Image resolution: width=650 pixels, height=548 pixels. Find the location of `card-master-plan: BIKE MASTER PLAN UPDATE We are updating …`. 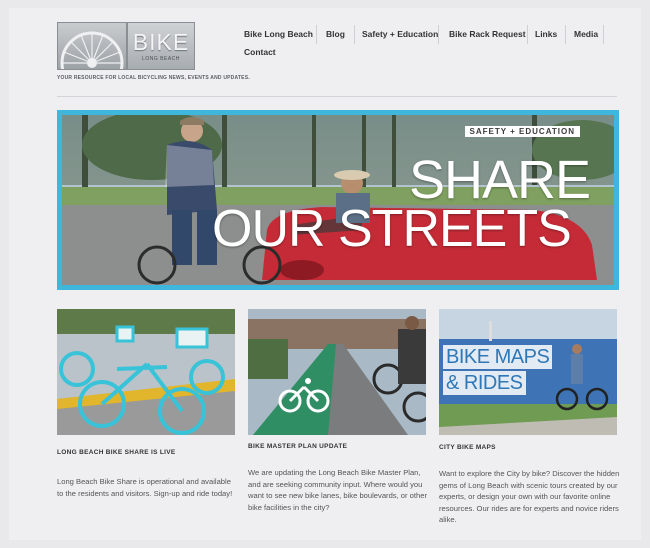

card-master-plan: BIKE MASTER PLAN UPDATE We are updating … is located at coordinates (337, 410).